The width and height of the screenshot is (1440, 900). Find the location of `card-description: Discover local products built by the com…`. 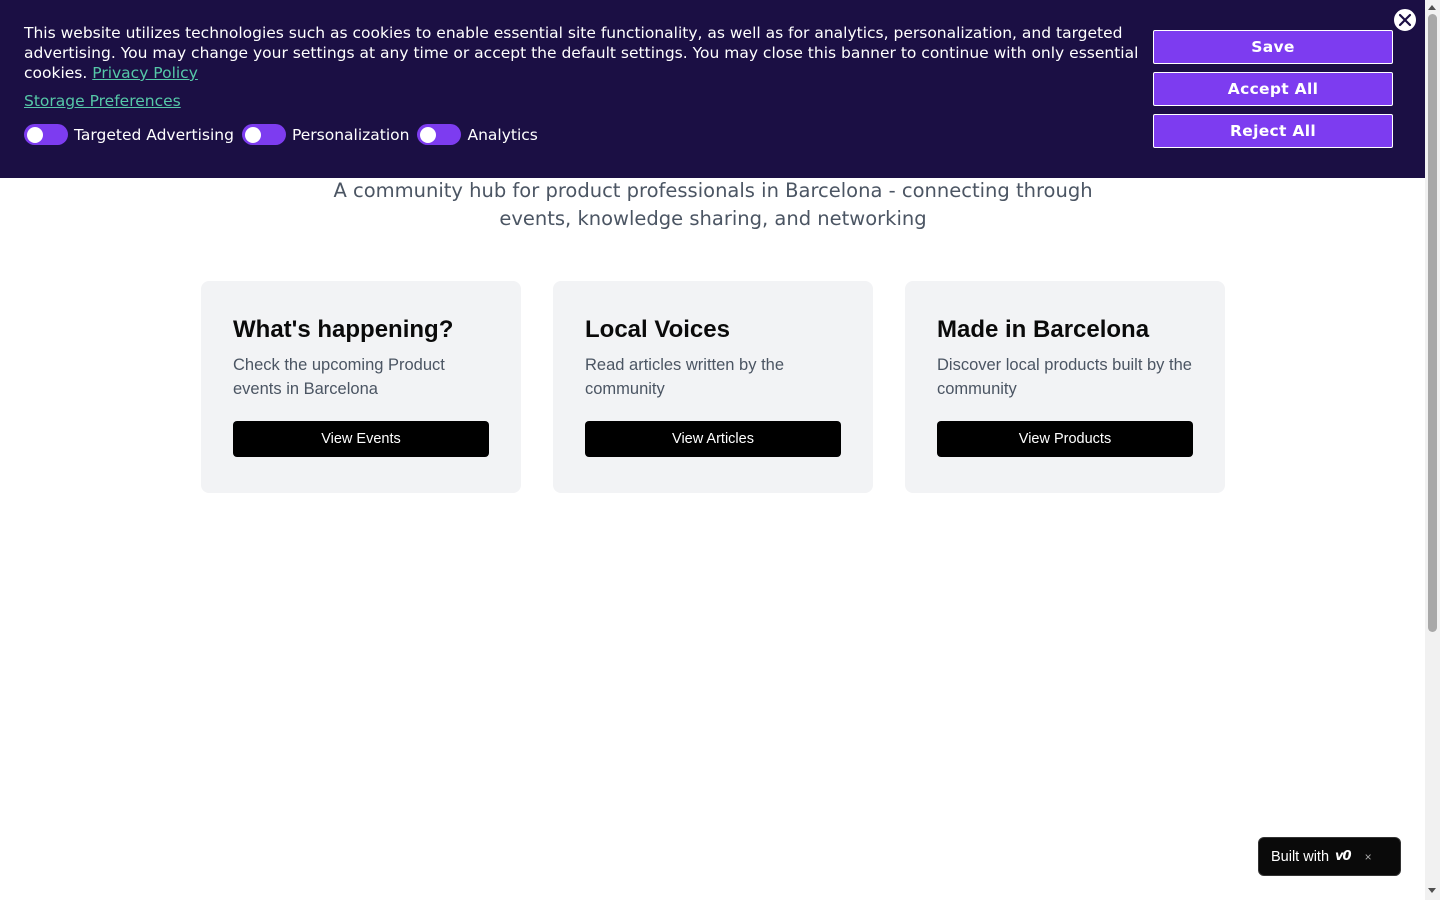

card-description: Discover local products built by the com… is located at coordinates (1064, 377).